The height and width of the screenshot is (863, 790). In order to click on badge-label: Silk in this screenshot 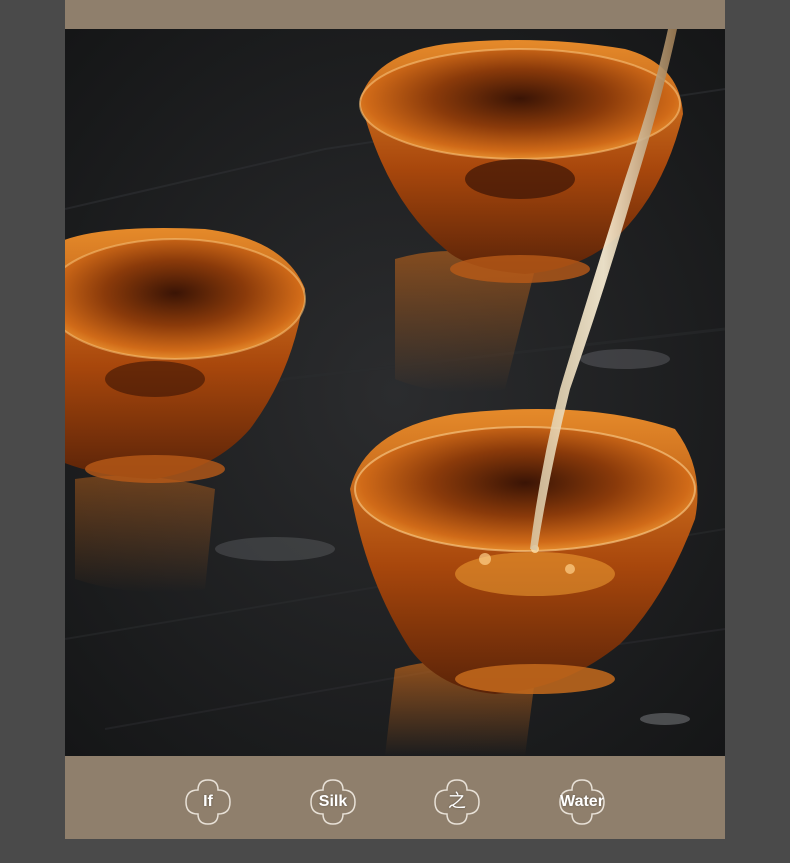, I will do `click(333, 801)`.